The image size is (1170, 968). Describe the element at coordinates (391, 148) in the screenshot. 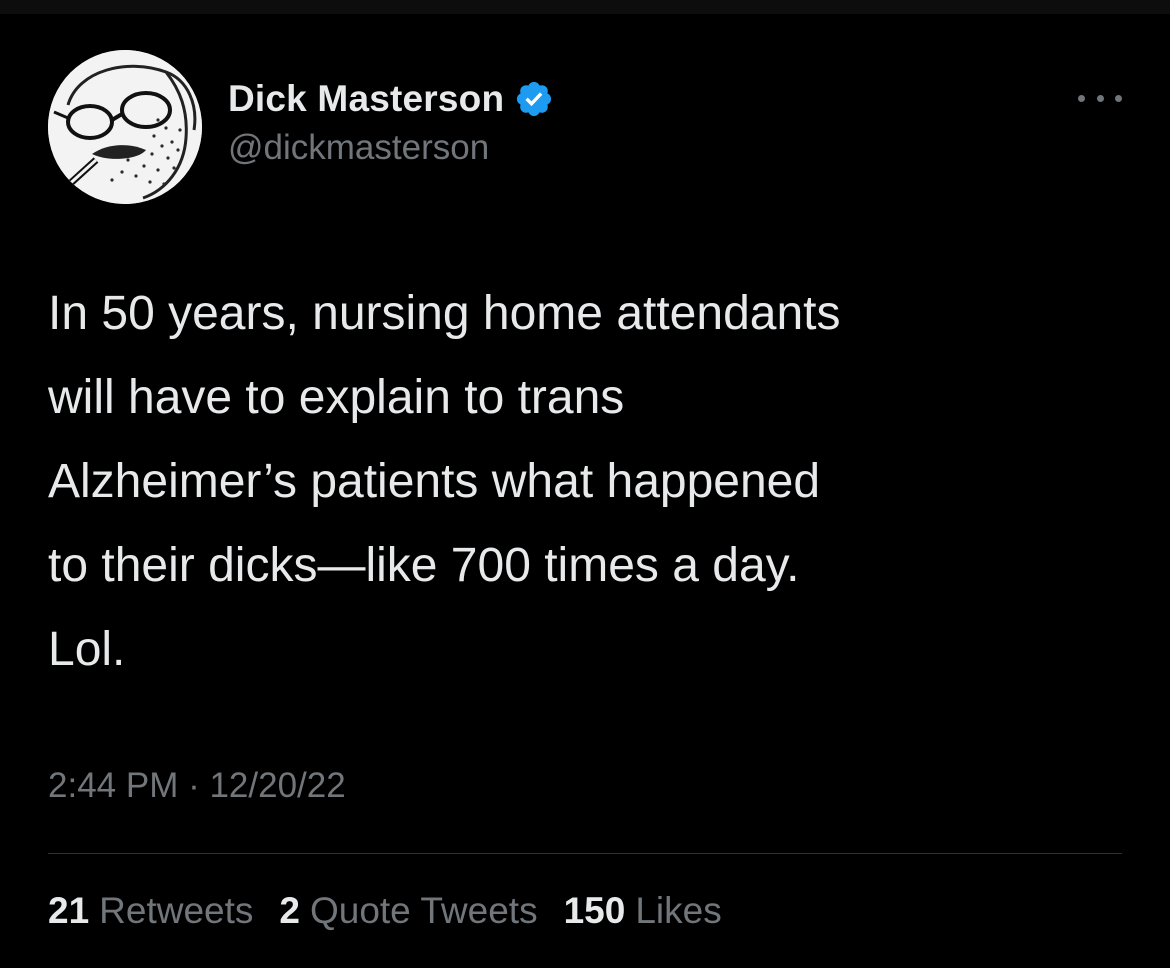

I see `author-handle: @dickmasterson` at that location.